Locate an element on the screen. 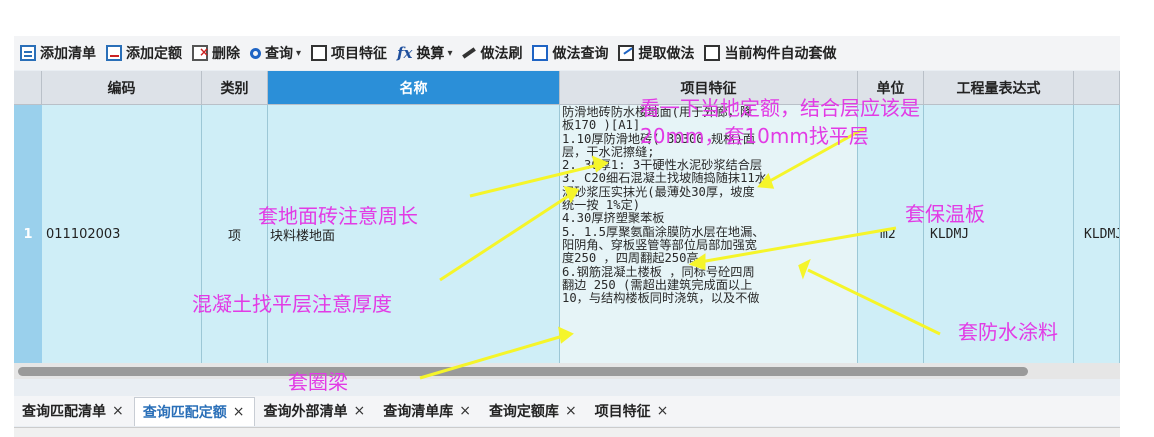 This screenshot has width=1154, height=437. arrow-ring-beam is located at coordinates (491, 357).